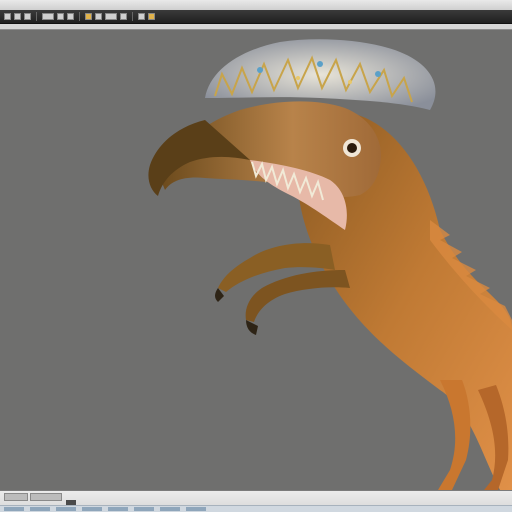 The height and width of the screenshot is (512, 512). I want to click on main-toolbar, so click(256, 17).